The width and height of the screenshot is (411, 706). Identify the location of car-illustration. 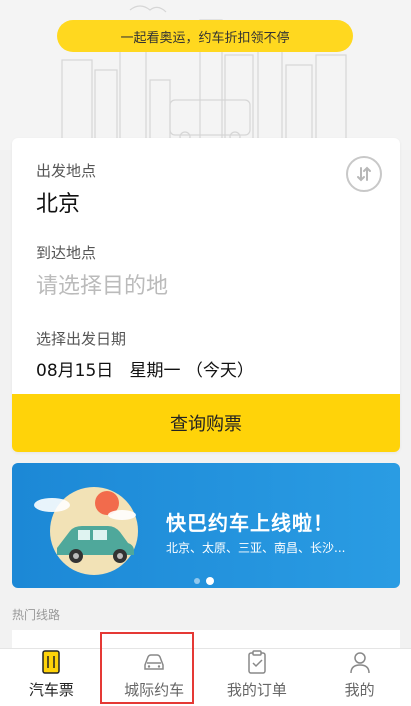
(86, 531).